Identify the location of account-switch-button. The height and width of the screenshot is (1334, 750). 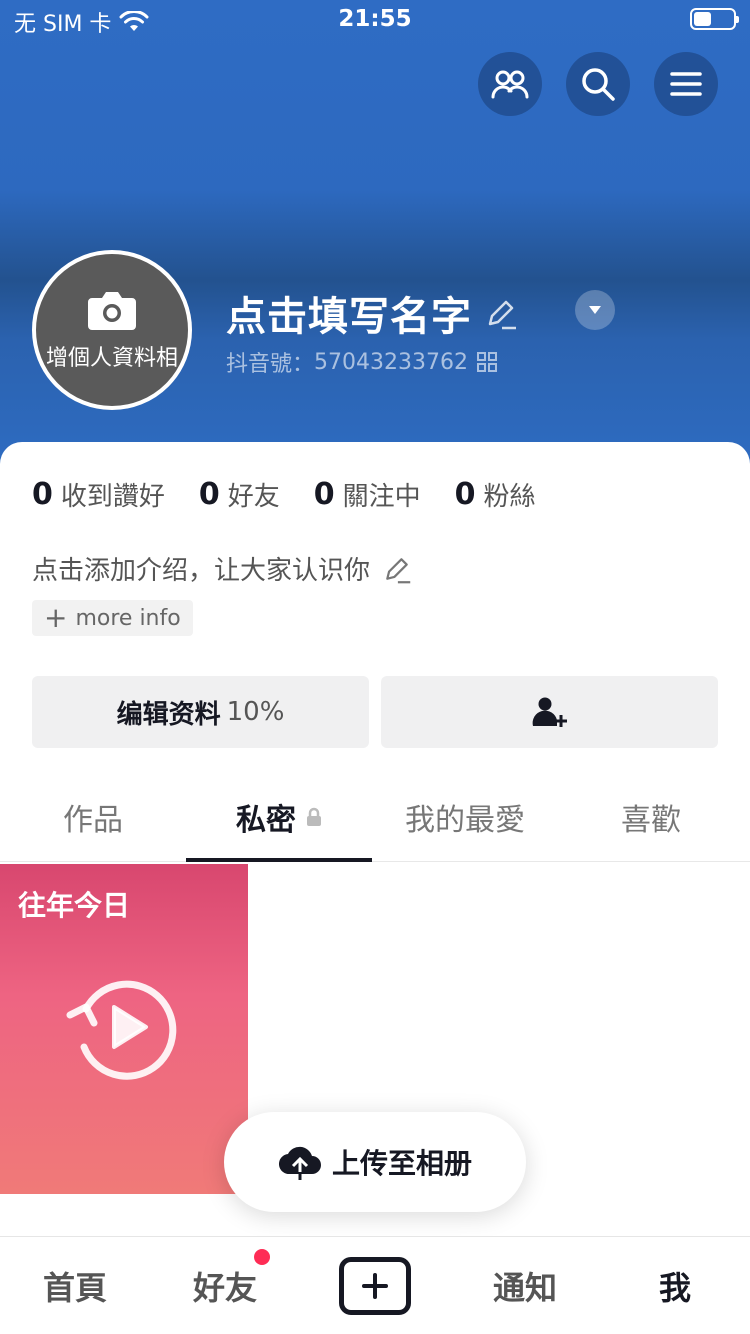
(595, 310).